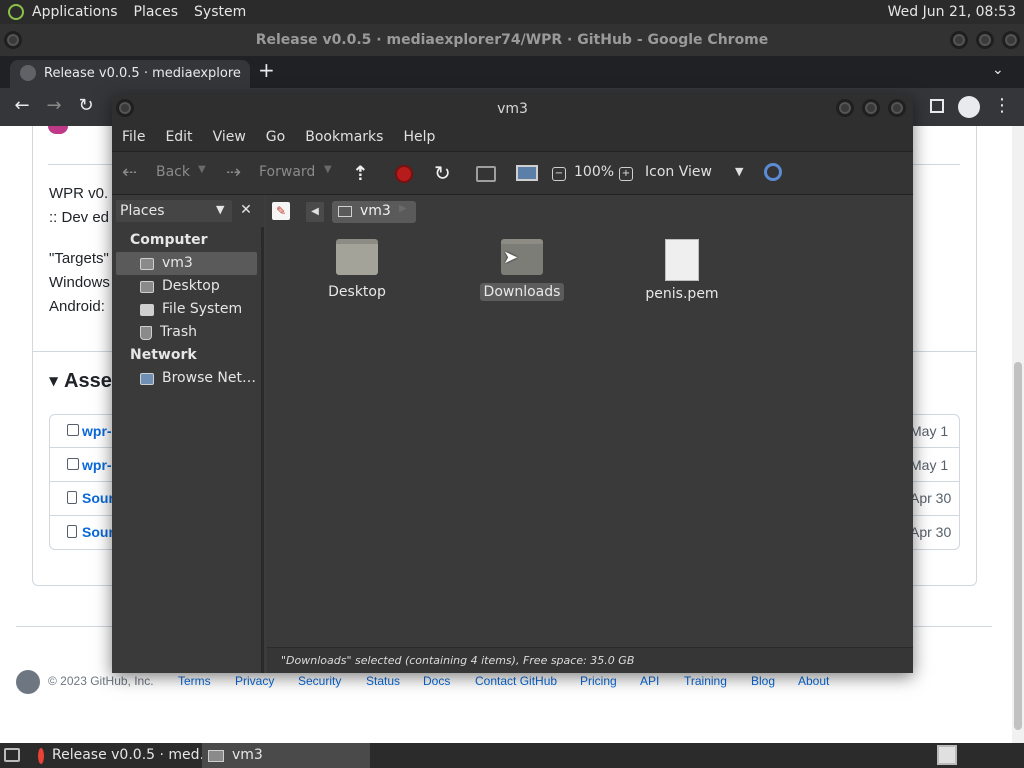  I want to click on back-history-dropdown-icon: ▼, so click(202, 169).